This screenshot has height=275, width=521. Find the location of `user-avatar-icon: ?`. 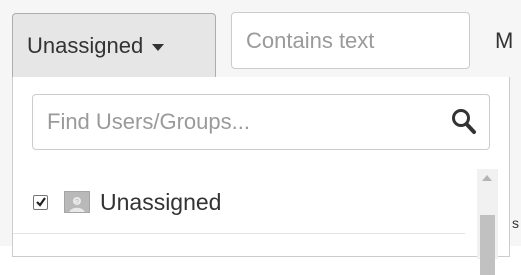

user-avatar-icon: ? is located at coordinates (77, 202).